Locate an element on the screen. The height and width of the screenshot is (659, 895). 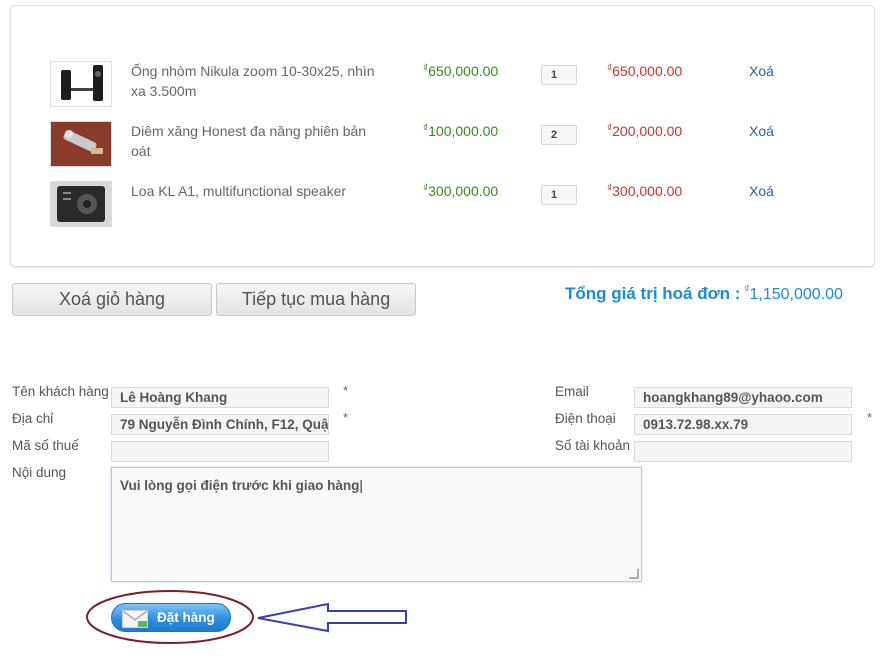
address-label: Địa chỉ is located at coordinates (33, 418).